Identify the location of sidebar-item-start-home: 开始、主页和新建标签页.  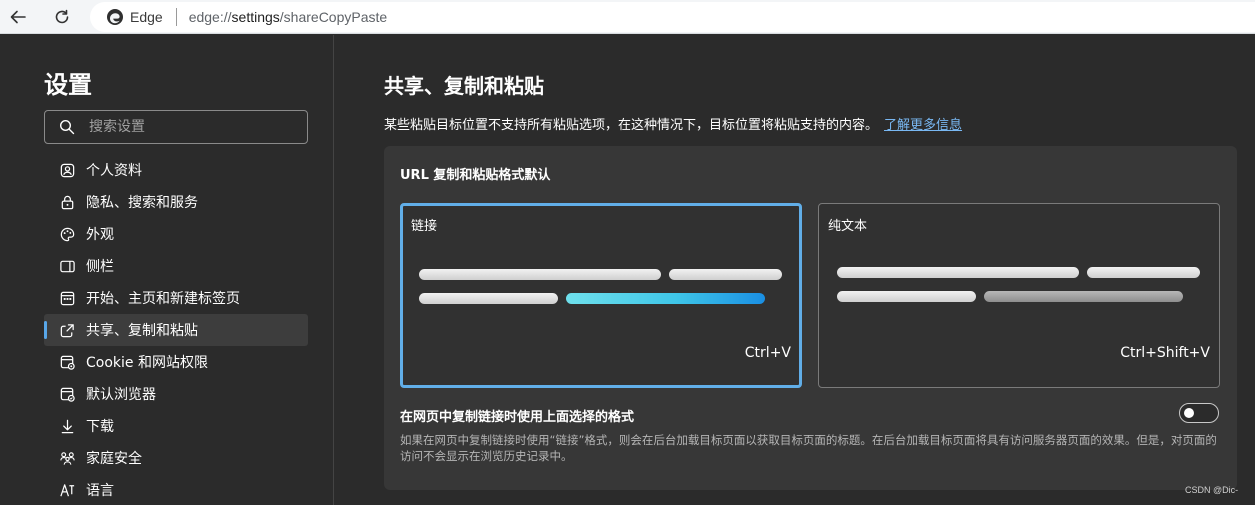
(176, 298).